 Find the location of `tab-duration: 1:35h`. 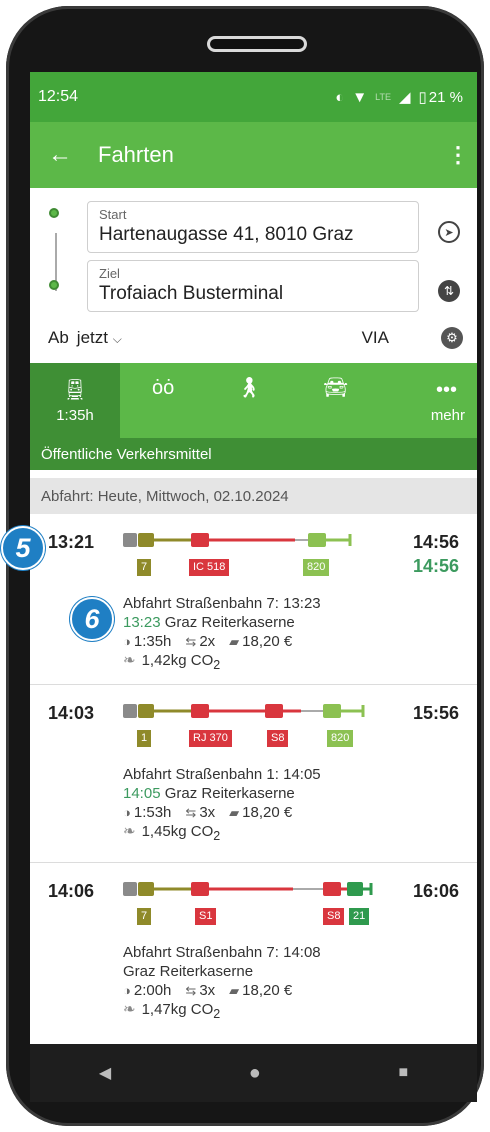

tab-duration: 1:35h is located at coordinates (75, 415).